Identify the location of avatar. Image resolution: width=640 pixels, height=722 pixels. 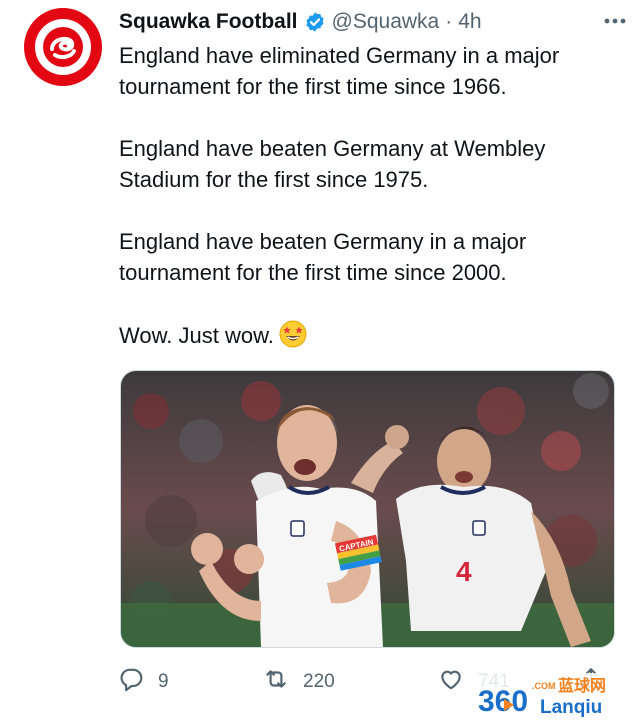
(63, 47).